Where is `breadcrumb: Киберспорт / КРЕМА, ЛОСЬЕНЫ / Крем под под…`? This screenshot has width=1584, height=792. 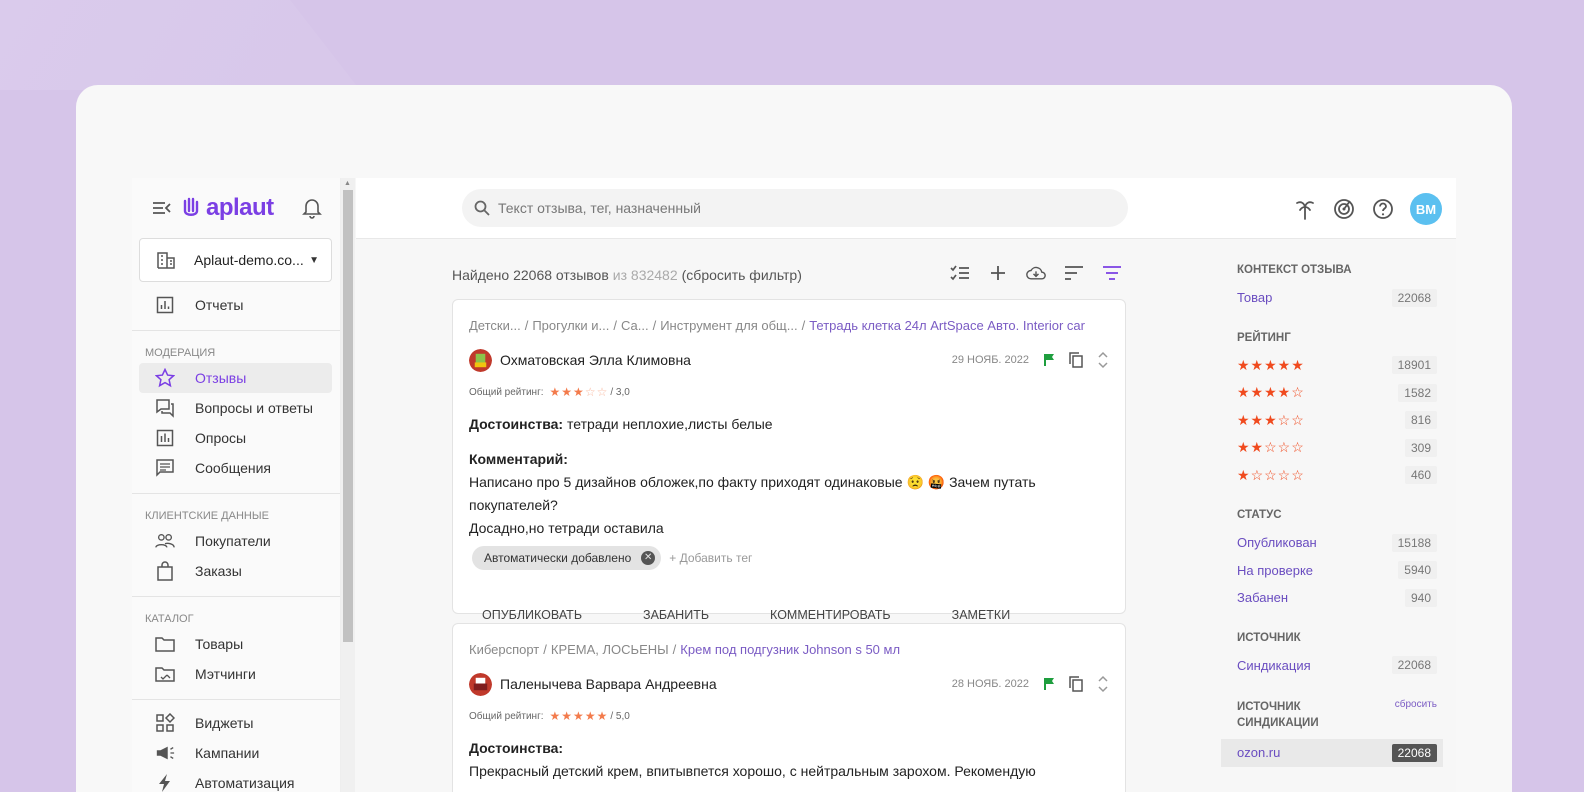 breadcrumb: Киберспорт / КРЕМА, ЛОСЬЕНЫ / Крем под под… is located at coordinates (685, 649).